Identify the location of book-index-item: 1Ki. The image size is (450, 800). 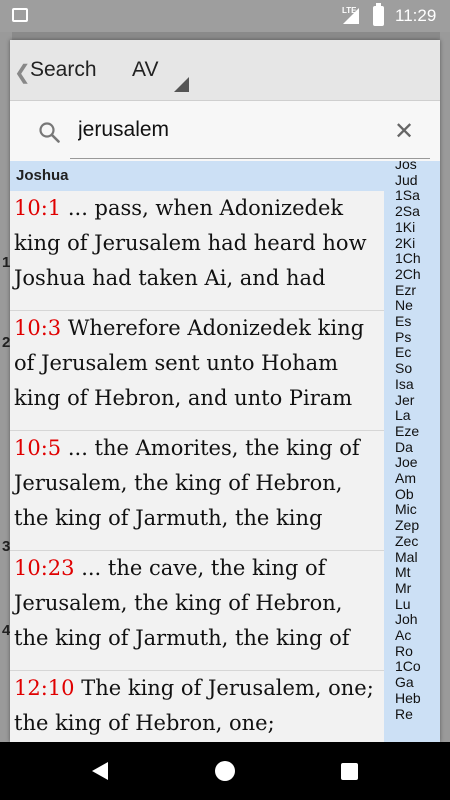
(405, 227).